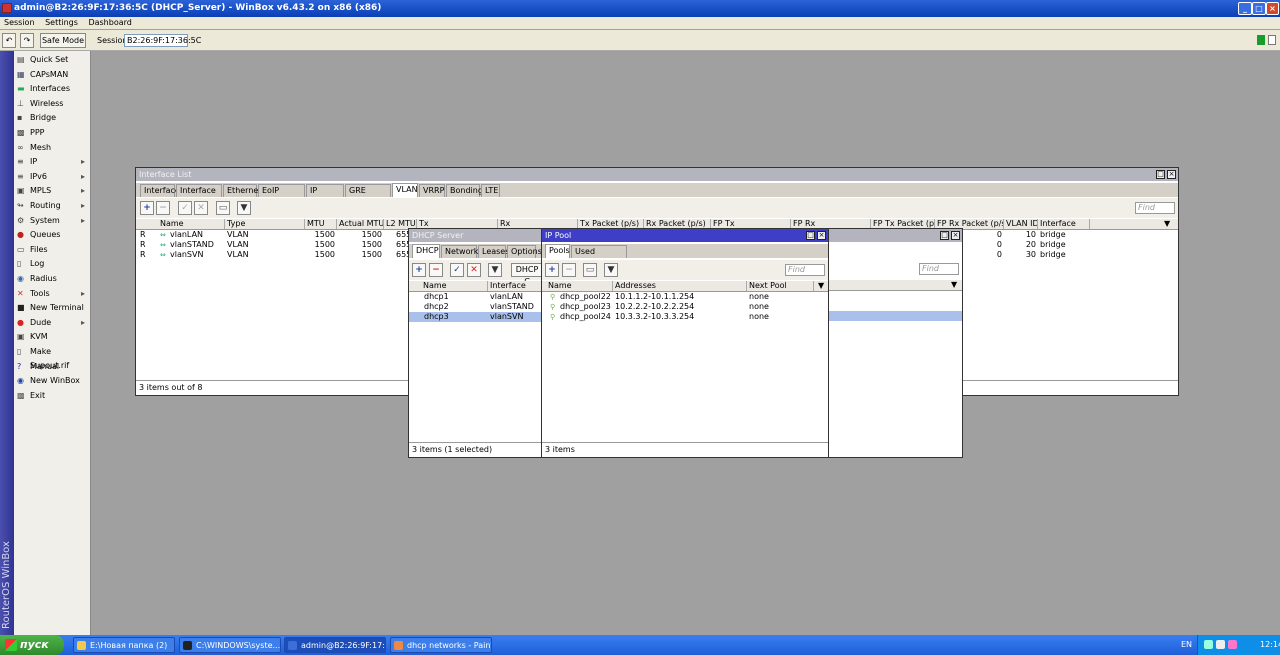  Describe the element at coordinates (810, 235) in the screenshot. I see `ip-pool-restore-button: □` at that location.